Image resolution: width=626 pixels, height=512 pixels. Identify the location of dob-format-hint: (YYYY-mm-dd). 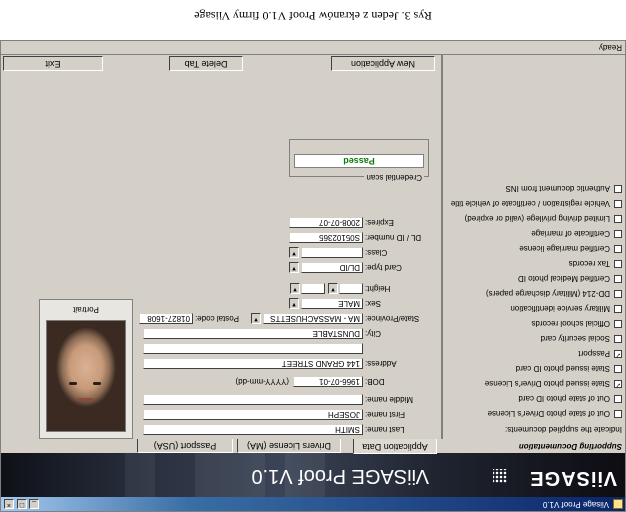
(262, 381).